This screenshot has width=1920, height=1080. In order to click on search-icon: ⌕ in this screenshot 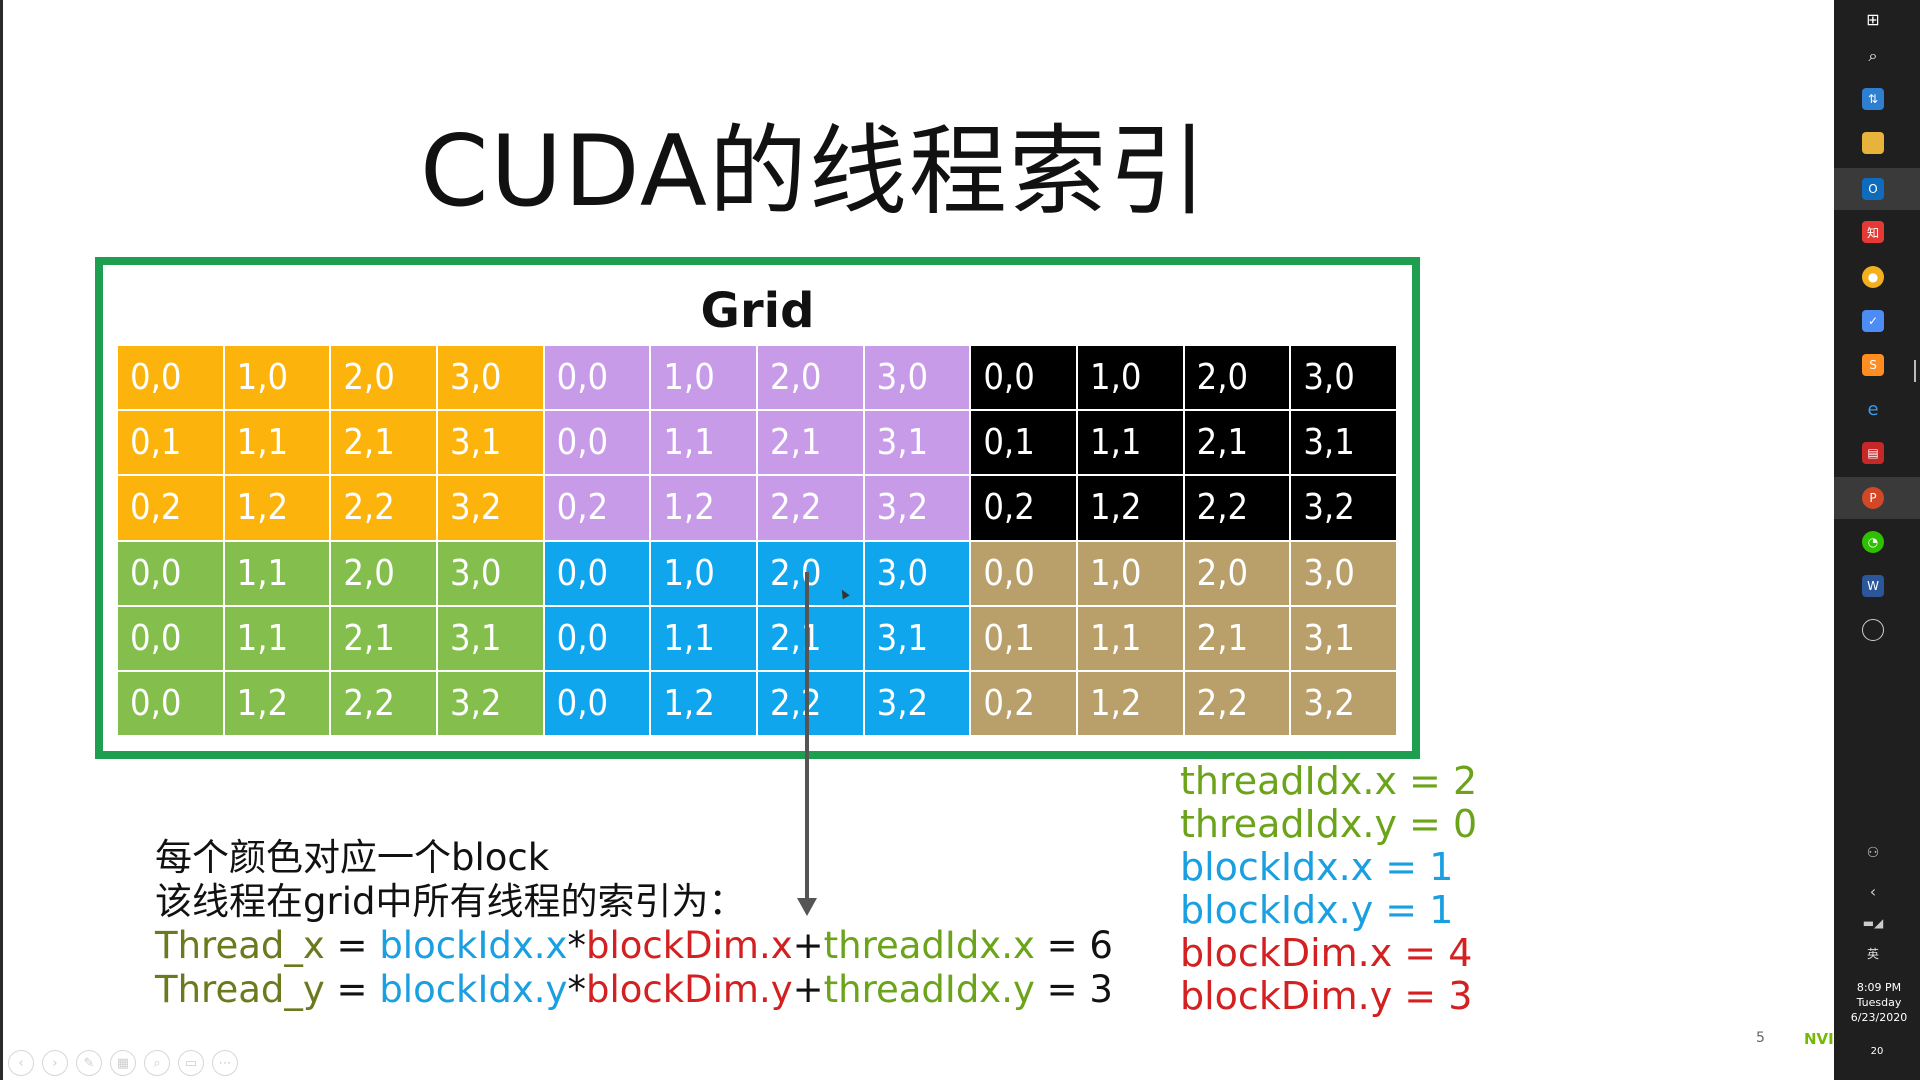, I will do `click(1873, 56)`.